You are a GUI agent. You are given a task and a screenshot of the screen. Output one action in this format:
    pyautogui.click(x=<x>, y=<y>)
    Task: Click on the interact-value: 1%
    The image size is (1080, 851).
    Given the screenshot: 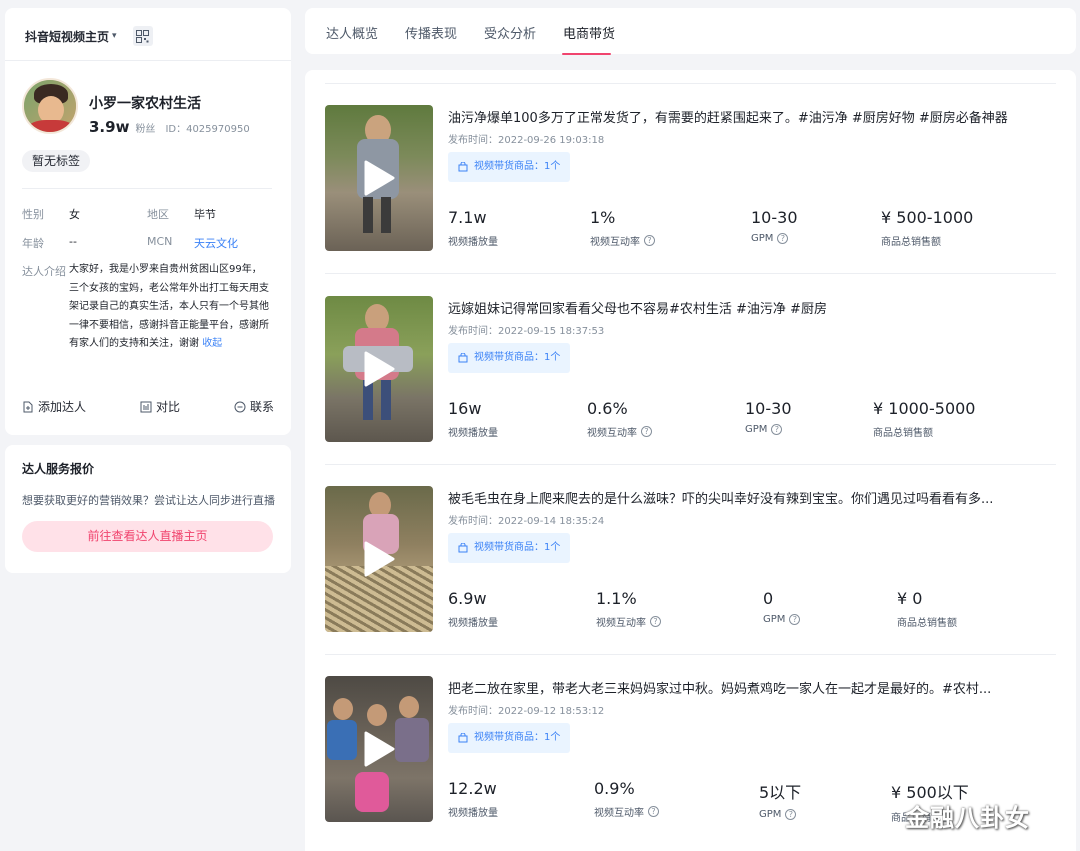 What is the action you would take?
    pyautogui.click(x=603, y=217)
    